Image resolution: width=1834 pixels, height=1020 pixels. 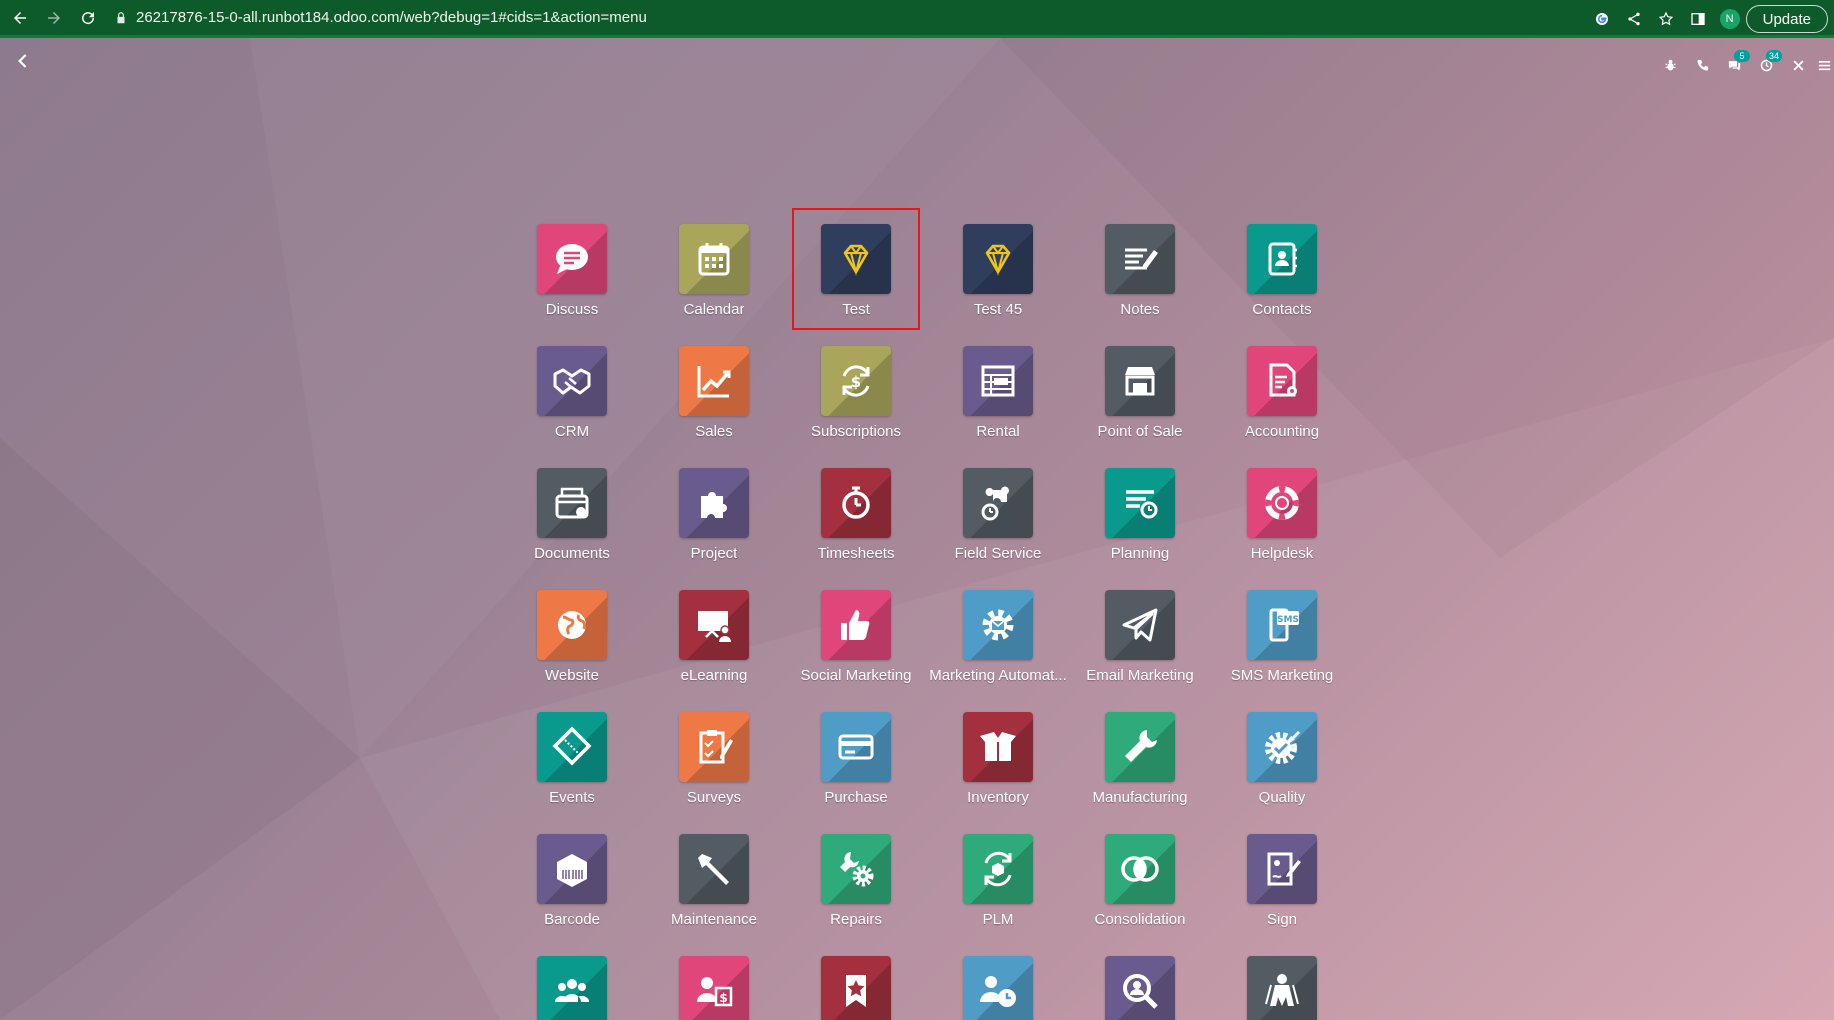 What do you see at coordinates (998, 279) in the screenshot?
I see `app-test-45: Test 45` at bounding box center [998, 279].